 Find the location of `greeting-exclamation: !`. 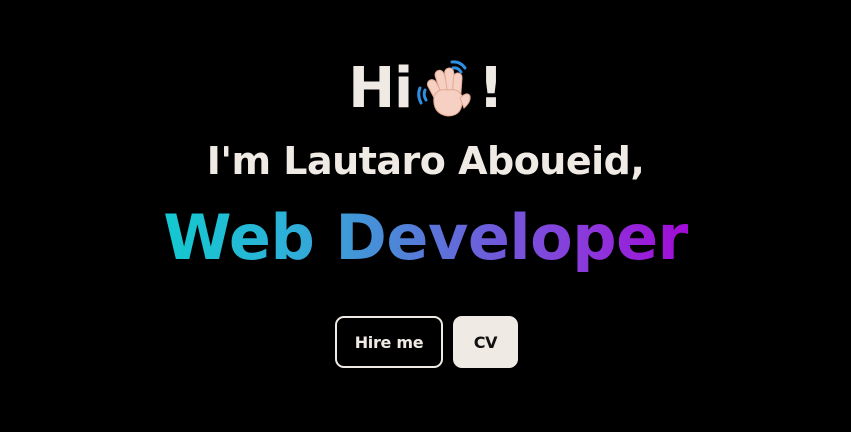

greeting-exclamation: ! is located at coordinates (491, 88).